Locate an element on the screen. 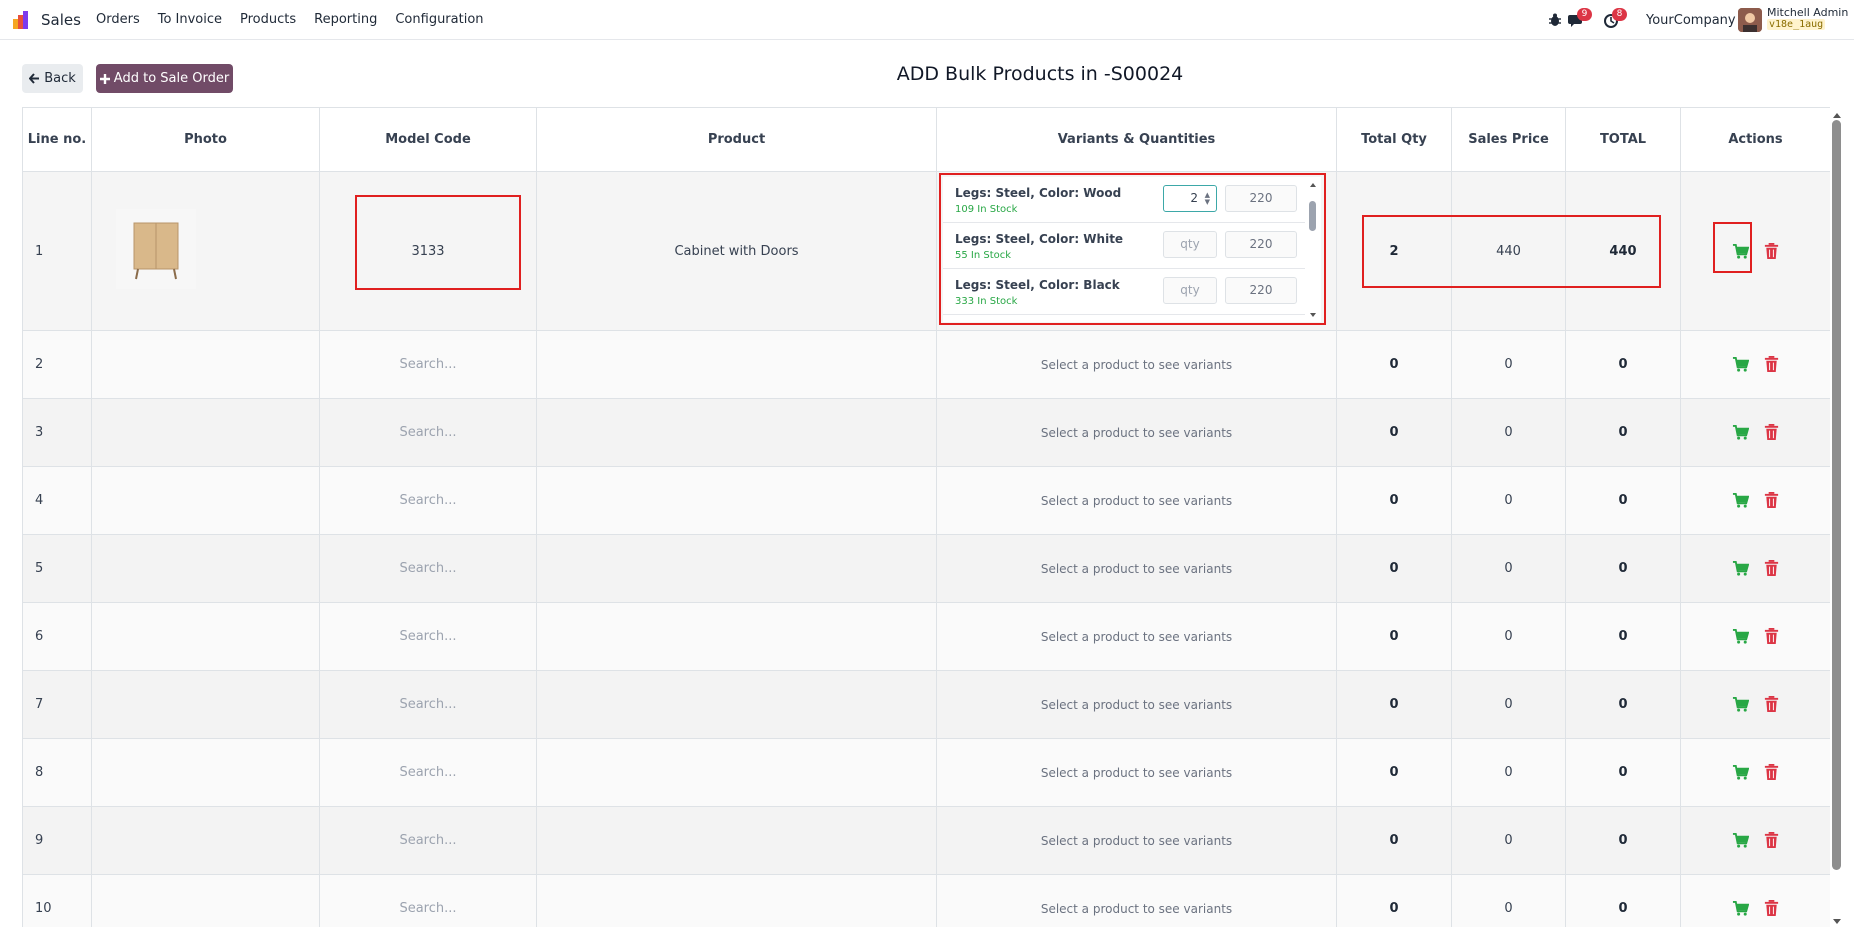 The image size is (1854, 927). page-scroll-thumb is located at coordinates (1836, 495).